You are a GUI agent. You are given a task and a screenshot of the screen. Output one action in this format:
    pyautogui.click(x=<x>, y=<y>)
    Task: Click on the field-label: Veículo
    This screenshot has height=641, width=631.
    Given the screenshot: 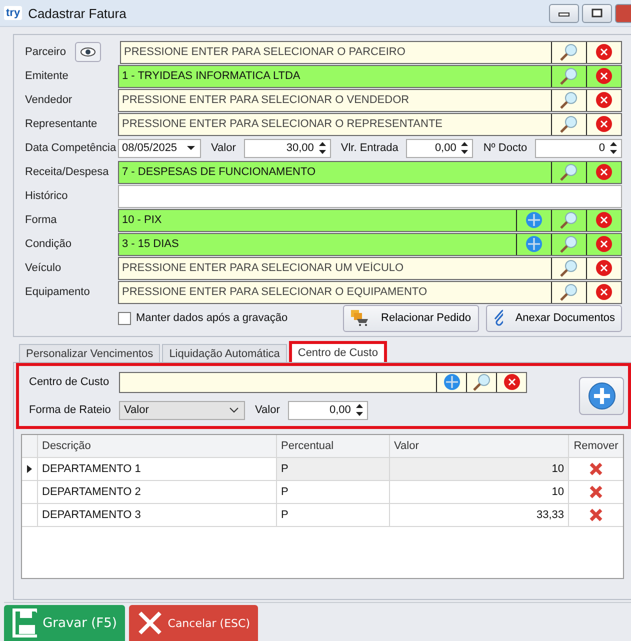 What is the action you would take?
    pyautogui.click(x=43, y=268)
    